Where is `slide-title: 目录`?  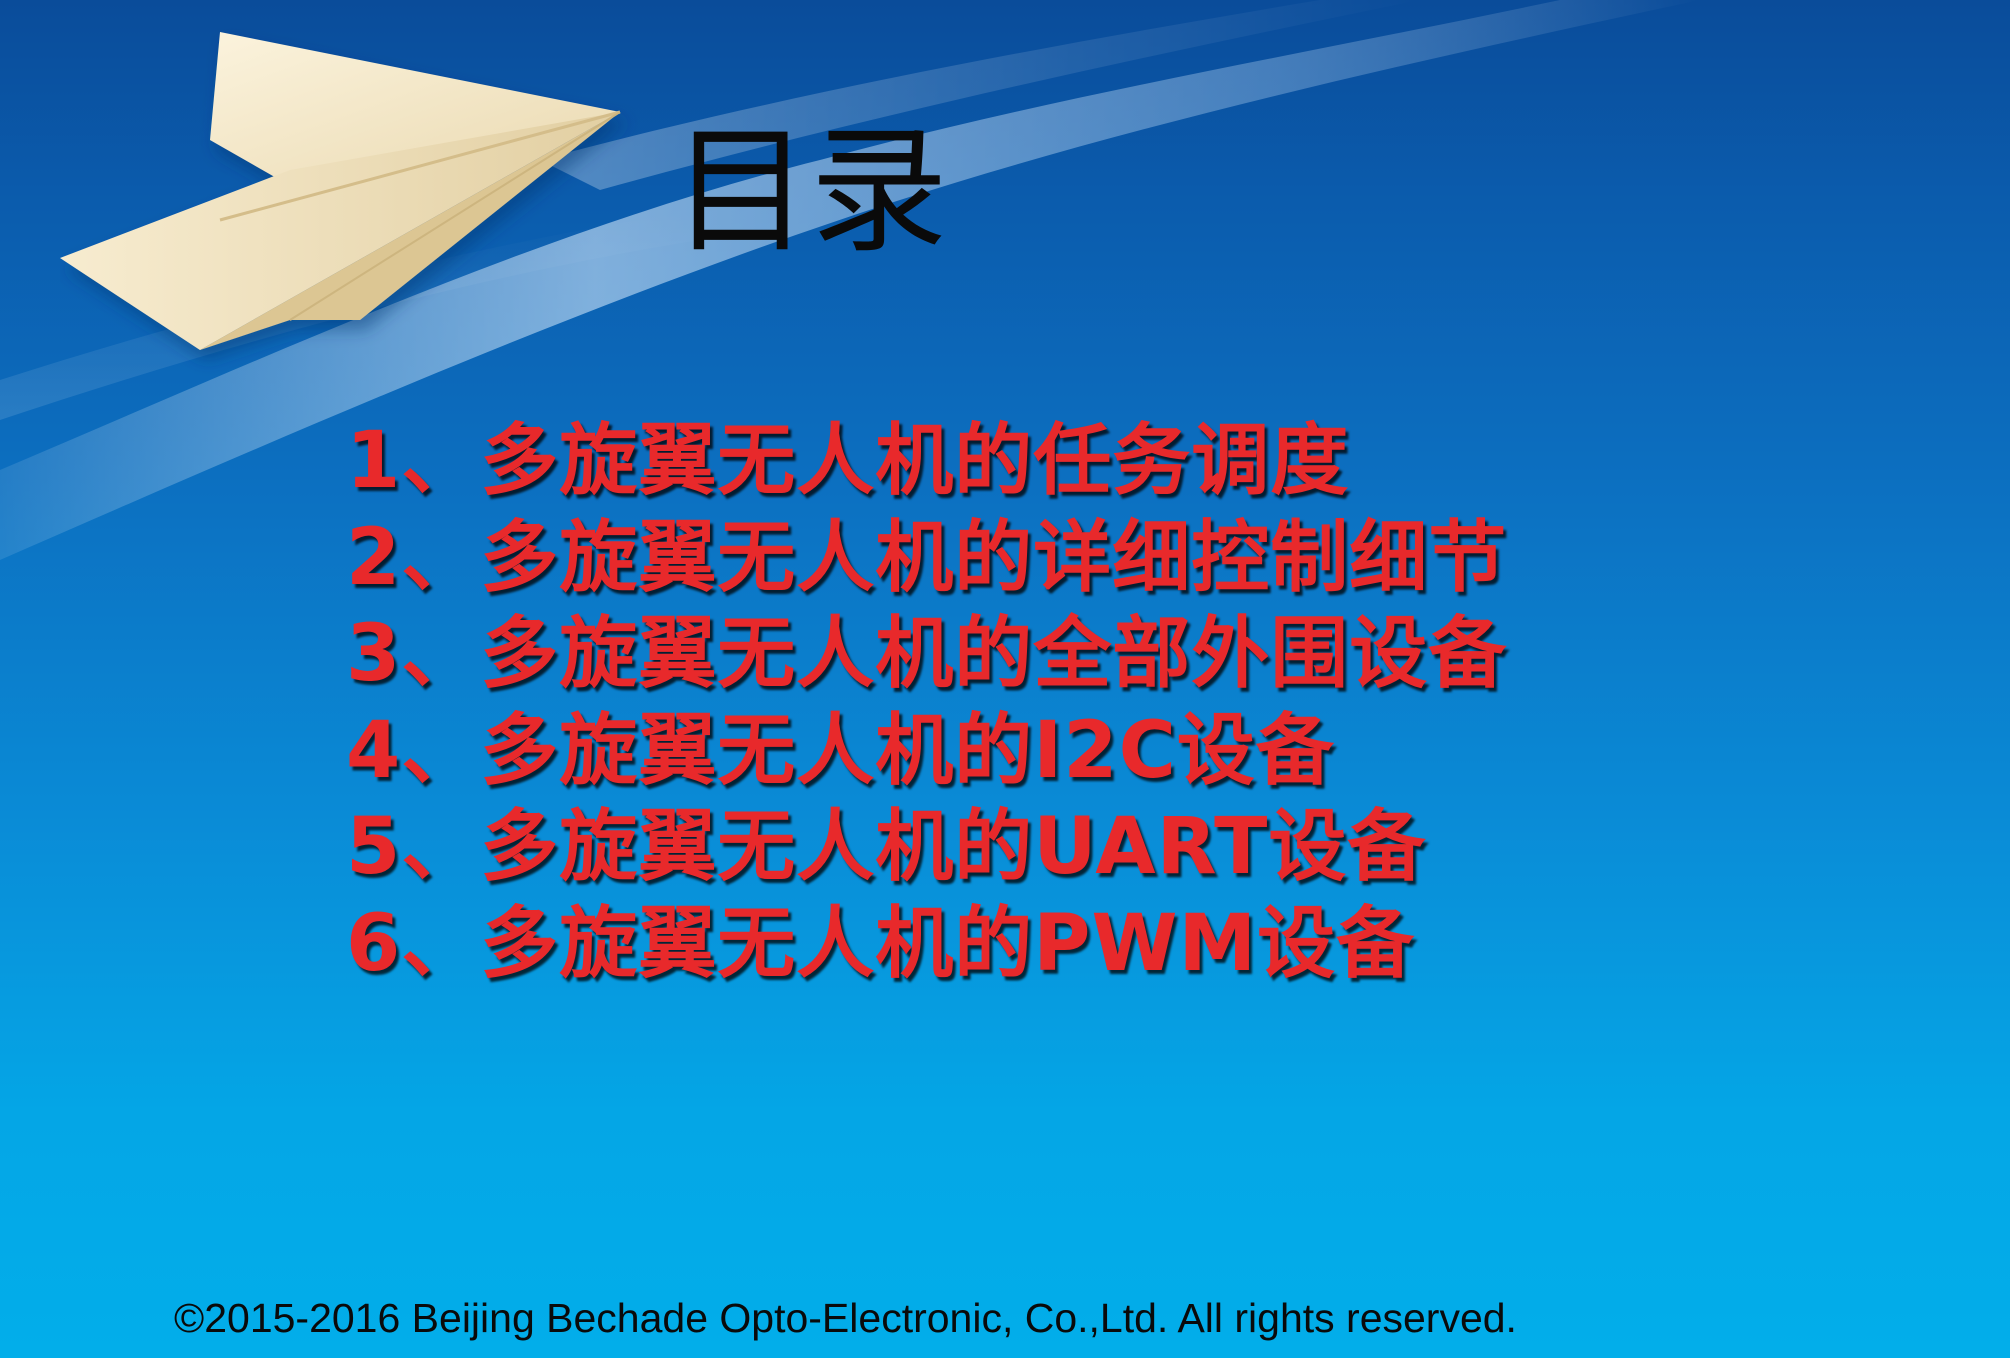 slide-title: 目录 is located at coordinates (810, 191).